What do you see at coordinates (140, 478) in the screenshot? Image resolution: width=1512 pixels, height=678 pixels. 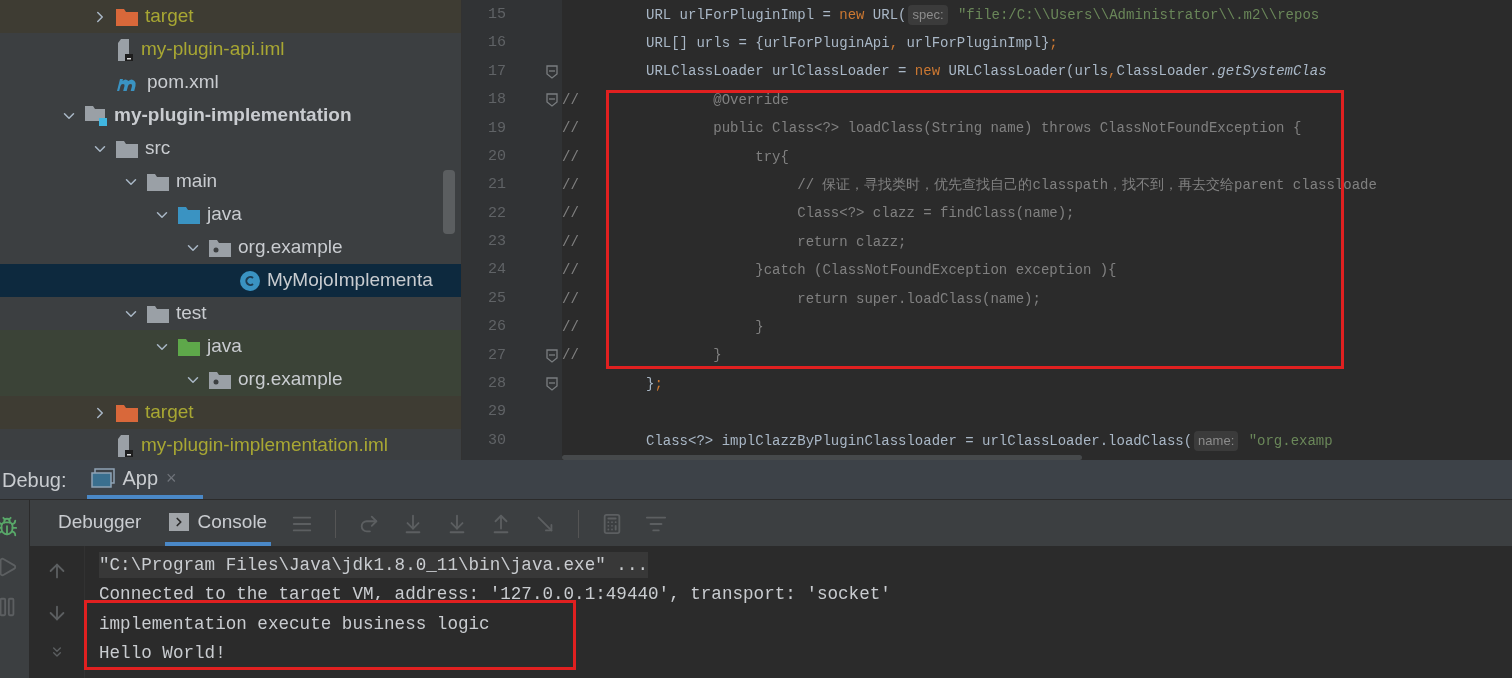 I see `tab-label: App` at bounding box center [140, 478].